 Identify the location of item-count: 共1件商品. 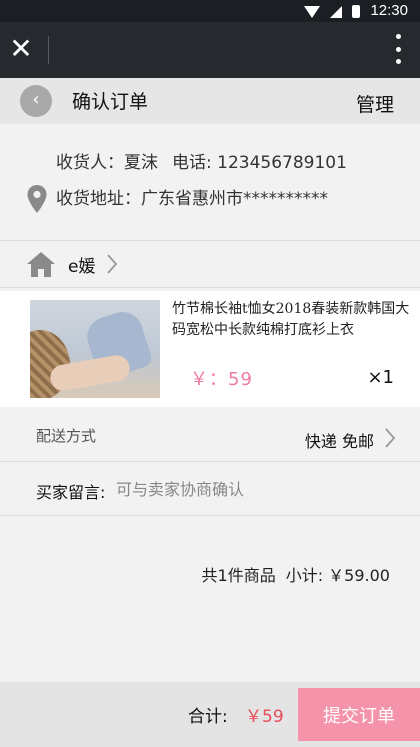
(238, 575).